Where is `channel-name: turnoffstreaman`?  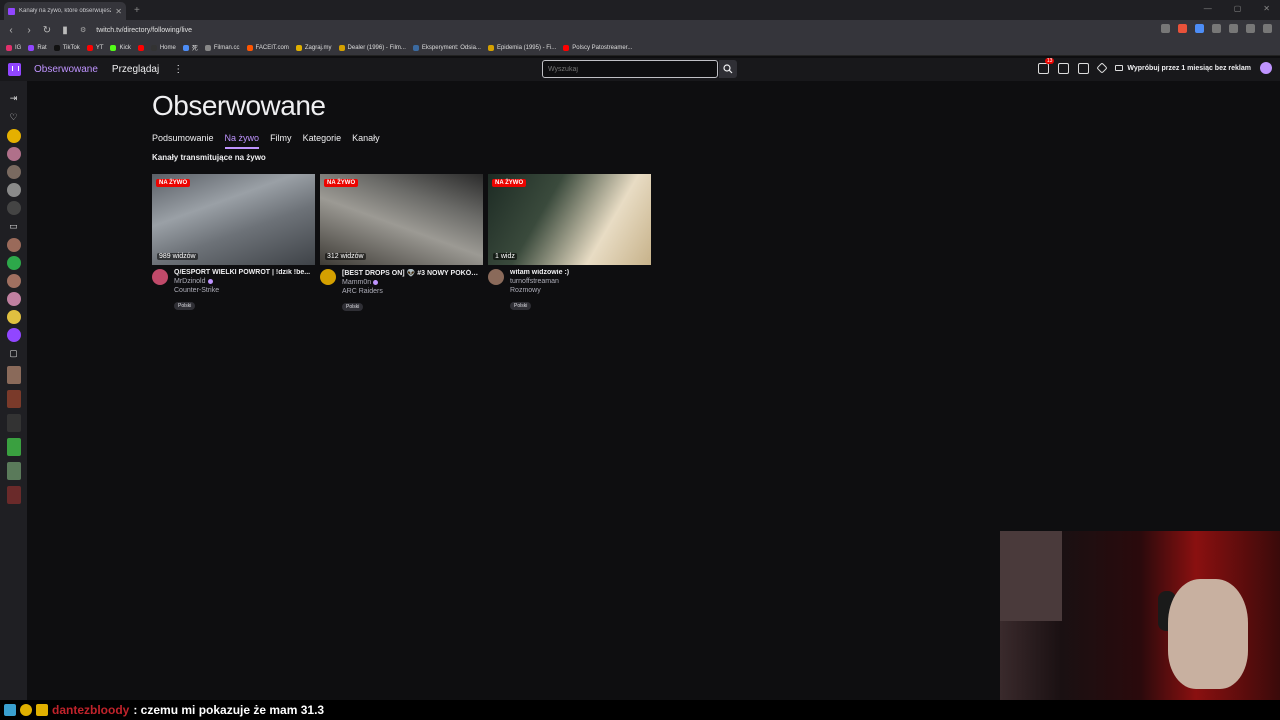
channel-name: turnoffstreaman is located at coordinates (580, 281).